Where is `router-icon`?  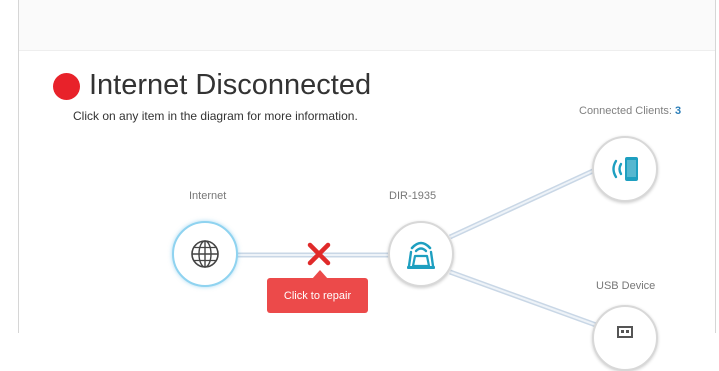
router-icon is located at coordinates (421, 255).